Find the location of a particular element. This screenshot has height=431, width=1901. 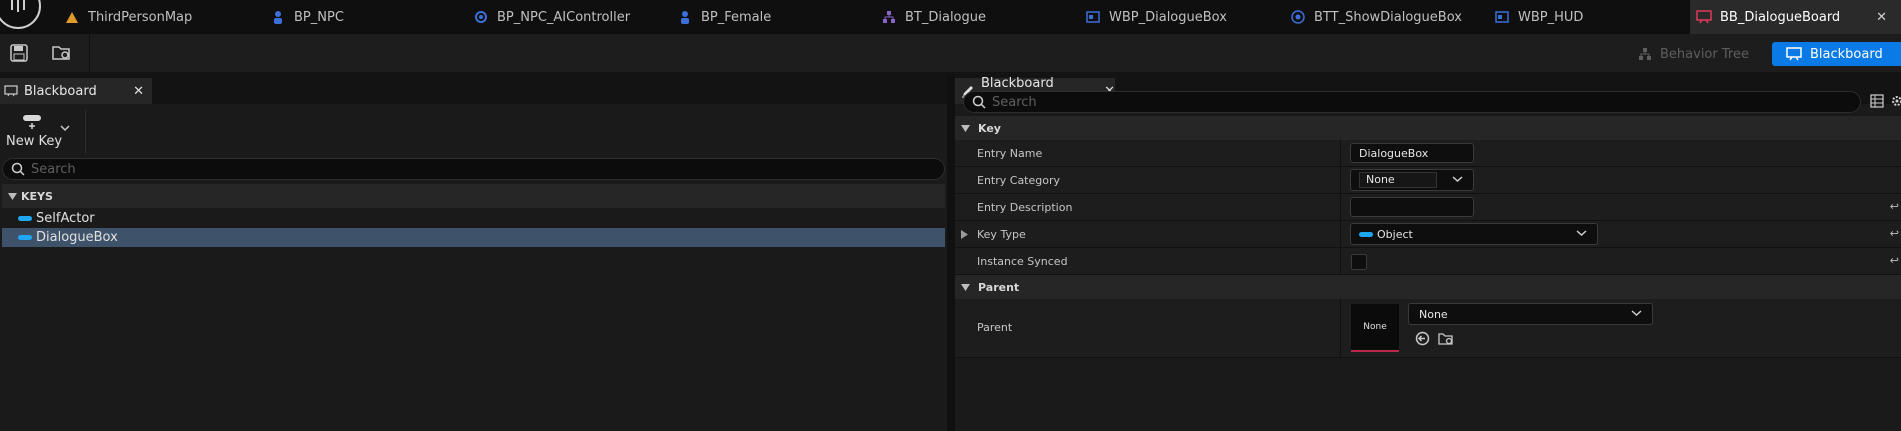

tab-bp-npc-aicontroller: BP_NPC_AIController is located at coordinates (551, 17).